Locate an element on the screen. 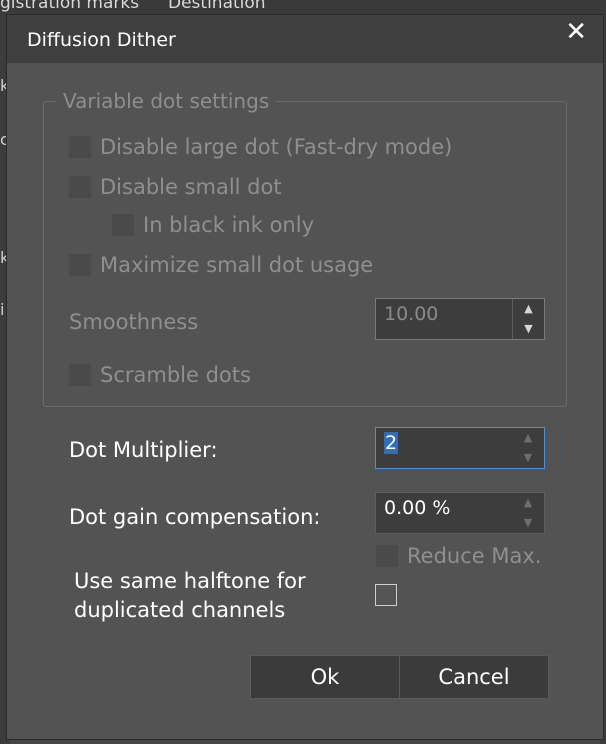  dialog-title: Diffusion Dither is located at coordinates (101, 40).